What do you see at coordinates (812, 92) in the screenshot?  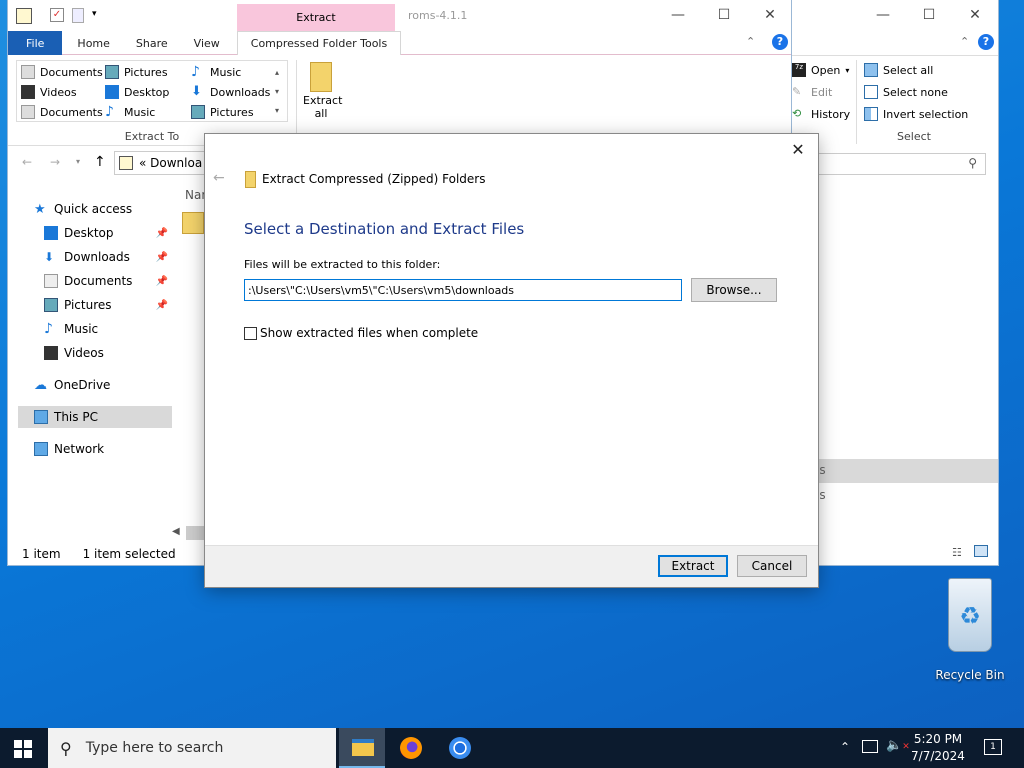 I see `edit-button: ✎ Edit` at bounding box center [812, 92].